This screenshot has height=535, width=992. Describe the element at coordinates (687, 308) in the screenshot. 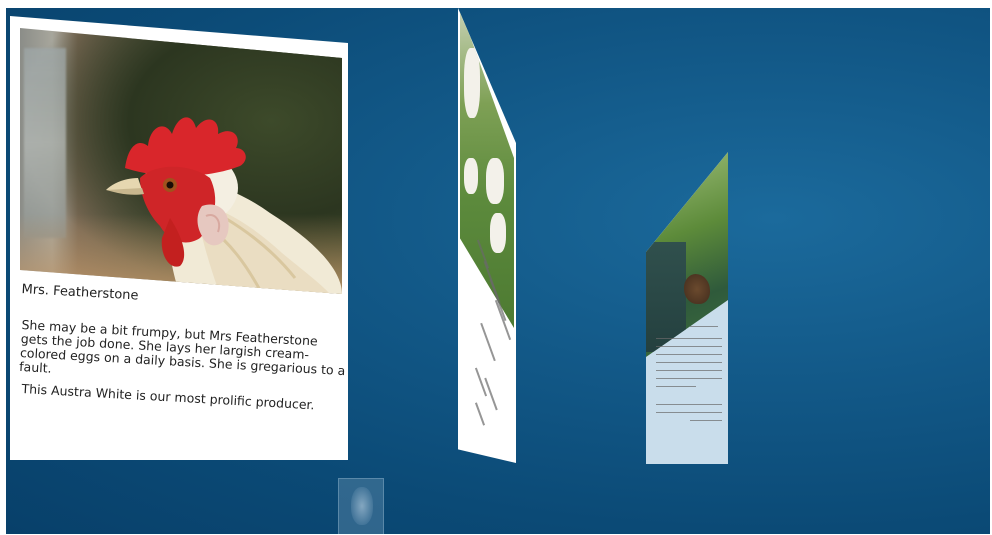

I see `card-hen-coop` at that location.